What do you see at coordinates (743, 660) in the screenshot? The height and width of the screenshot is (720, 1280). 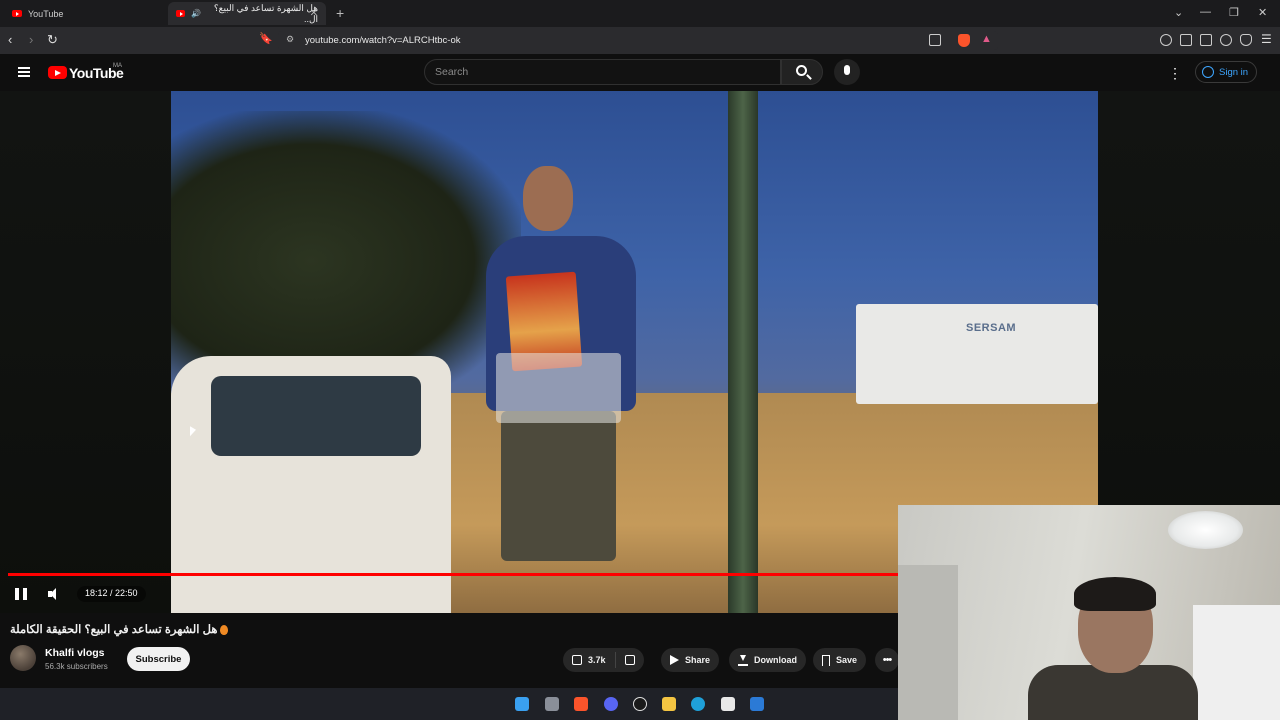 I see `download-icon` at bounding box center [743, 660].